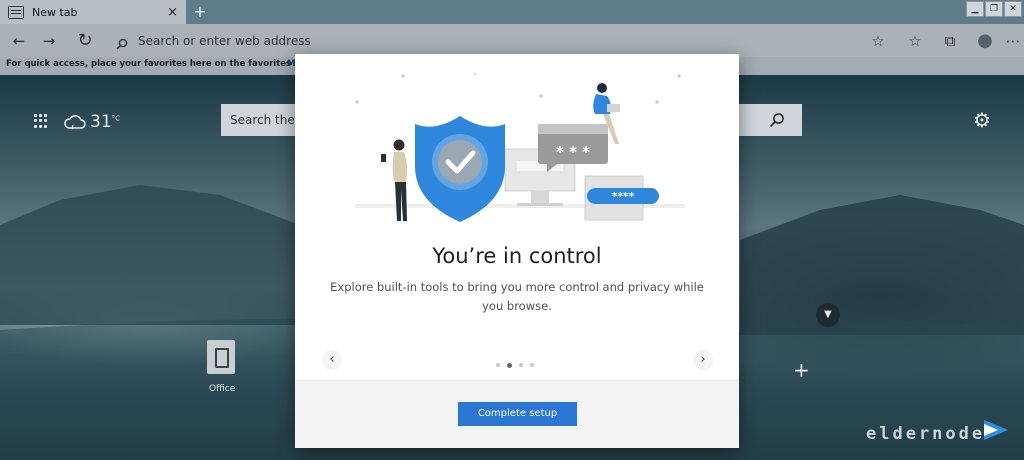 This screenshot has height=460, width=1024. Describe the element at coordinates (116, 118) in the screenshot. I see `temperature-unit: °C` at that location.